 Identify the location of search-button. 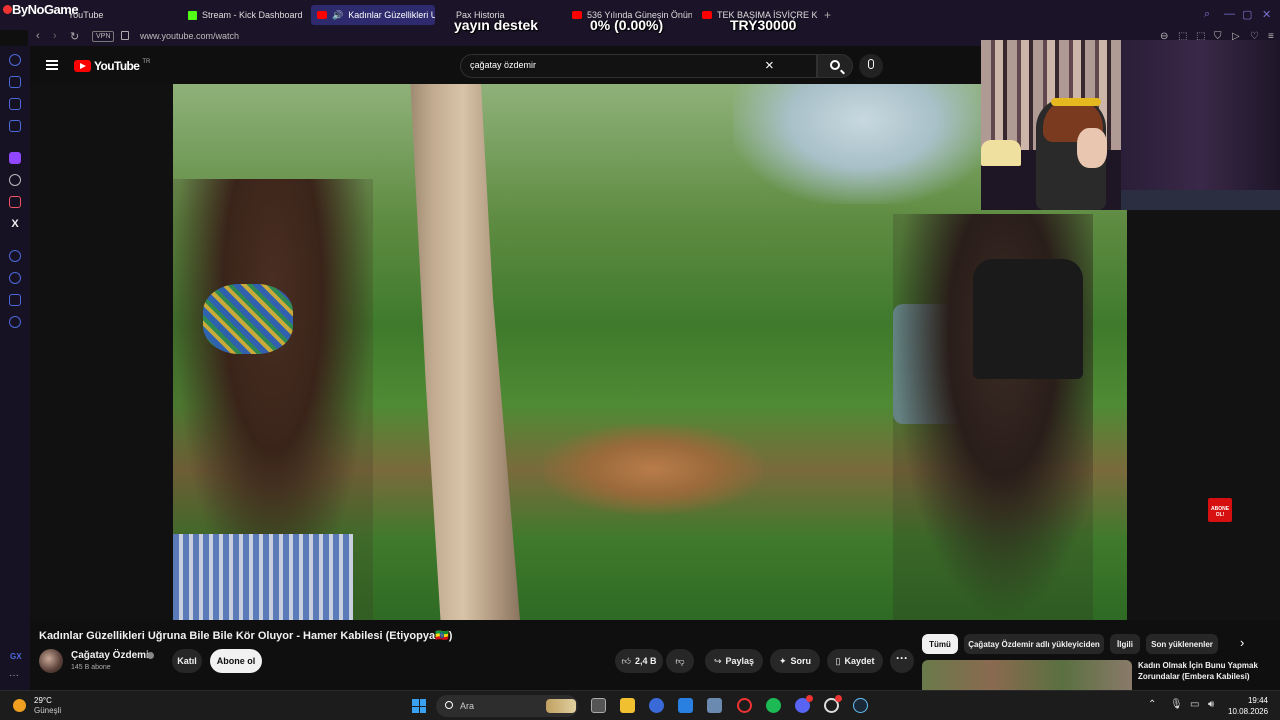
(835, 66).